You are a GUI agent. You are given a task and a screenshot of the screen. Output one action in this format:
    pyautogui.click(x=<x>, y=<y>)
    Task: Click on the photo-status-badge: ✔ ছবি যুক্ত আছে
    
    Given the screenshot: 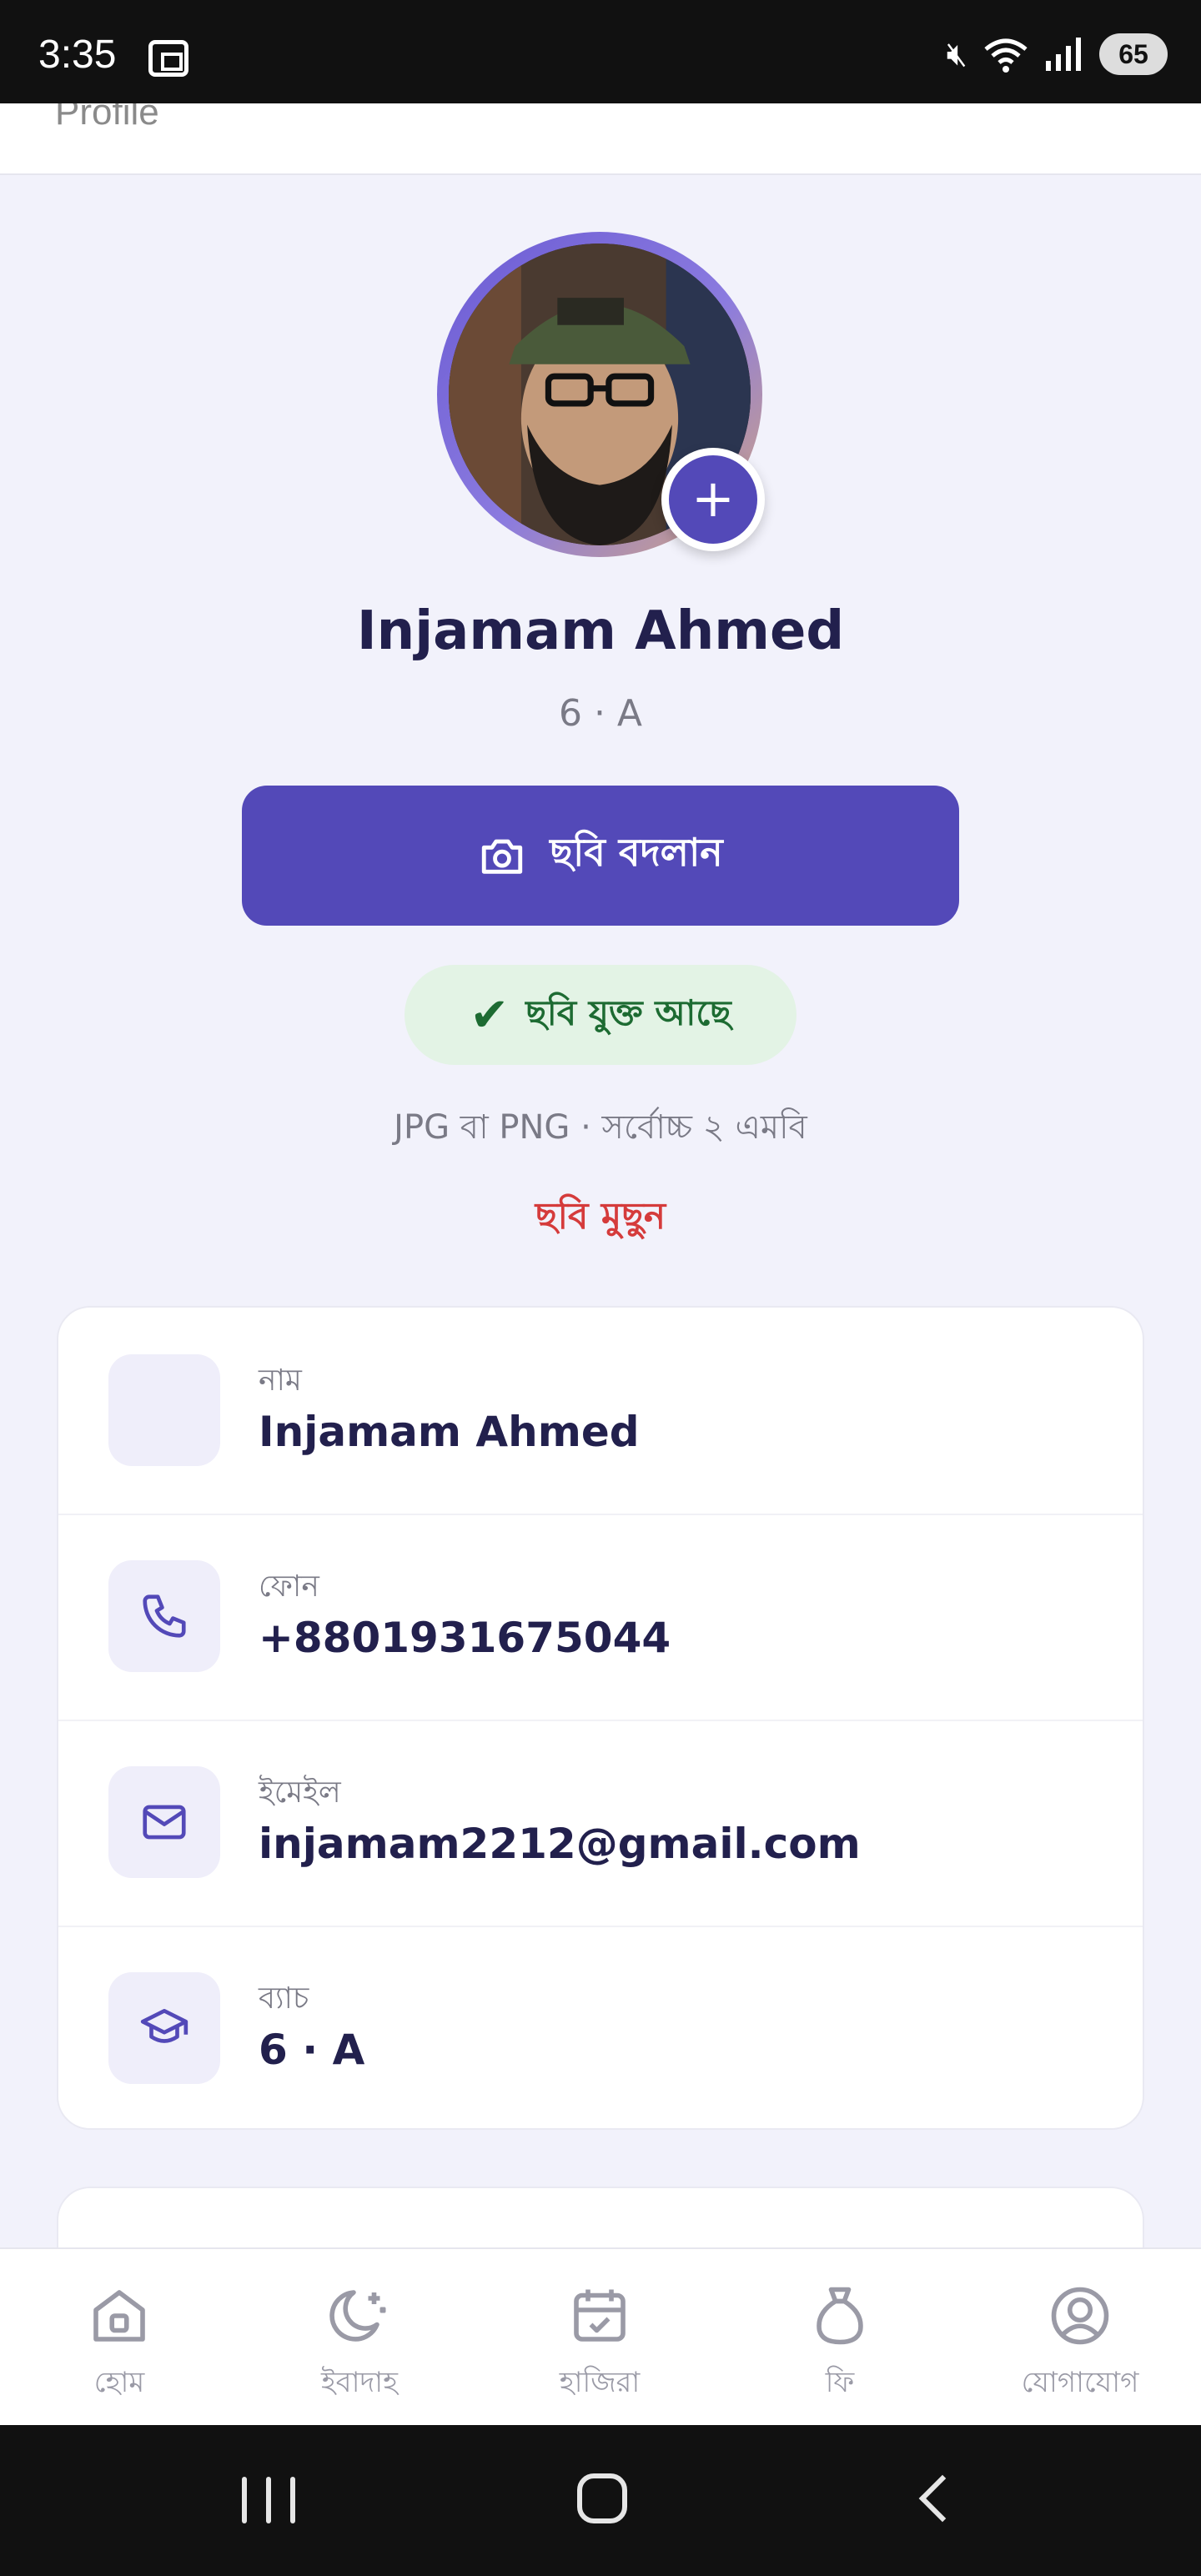 What is the action you would take?
    pyautogui.click(x=601, y=1015)
    